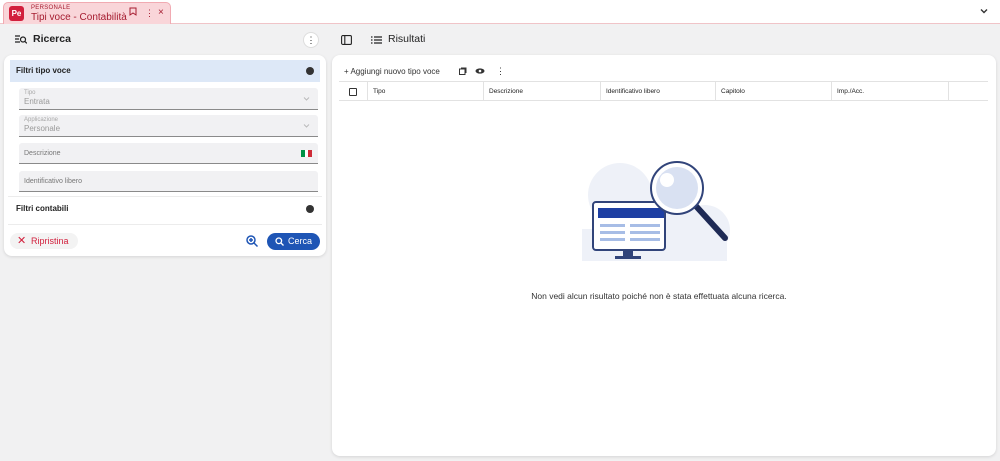 The image size is (1000, 461). I want to click on applicazione-select: Applicazione Personale, so click(168, 126).